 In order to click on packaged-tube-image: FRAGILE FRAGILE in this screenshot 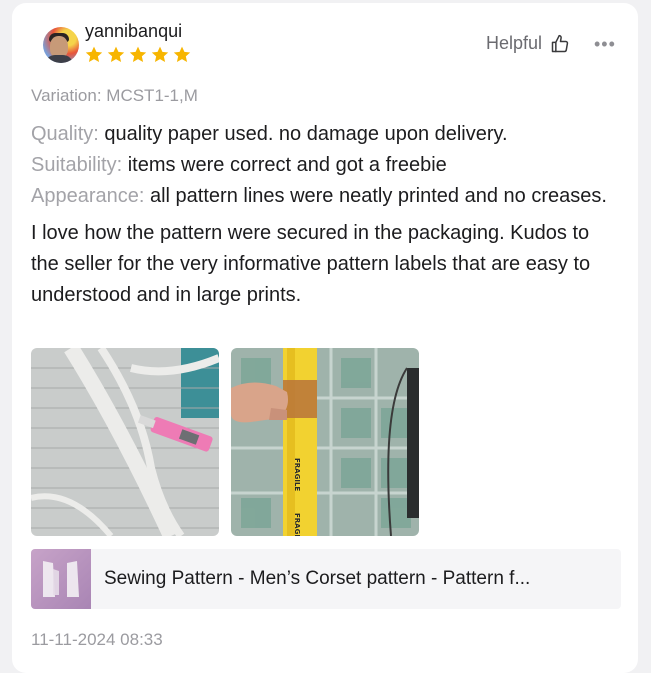, I will do `click(325, 442)`.